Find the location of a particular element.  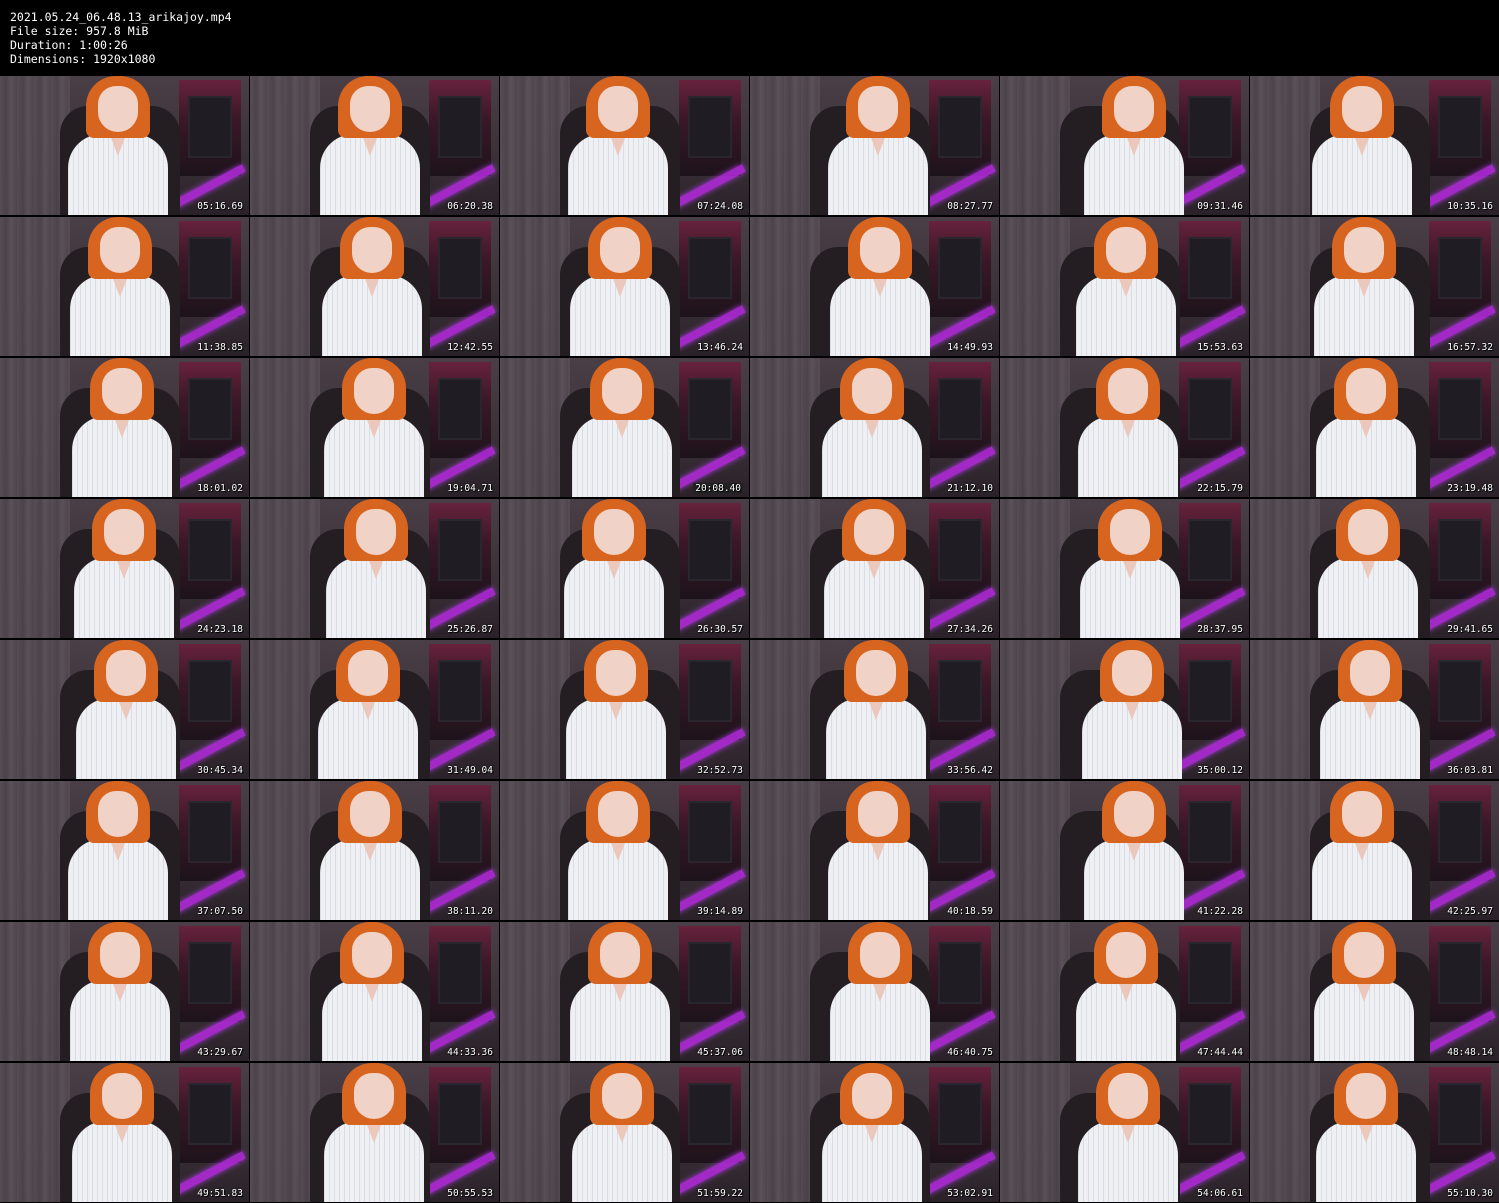

video-thumbnail: 39:14.89 is located at coordinates (624, 850).